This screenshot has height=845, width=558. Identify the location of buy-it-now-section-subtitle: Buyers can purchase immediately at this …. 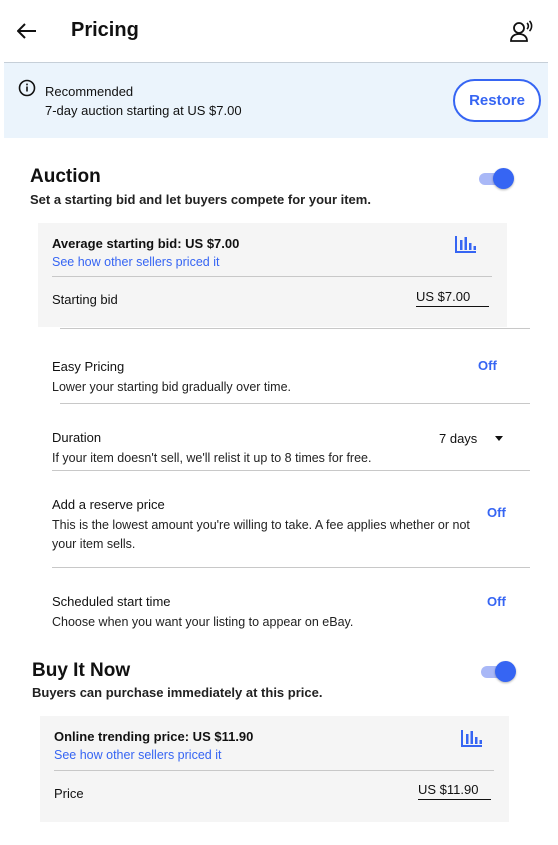
(177, 692).